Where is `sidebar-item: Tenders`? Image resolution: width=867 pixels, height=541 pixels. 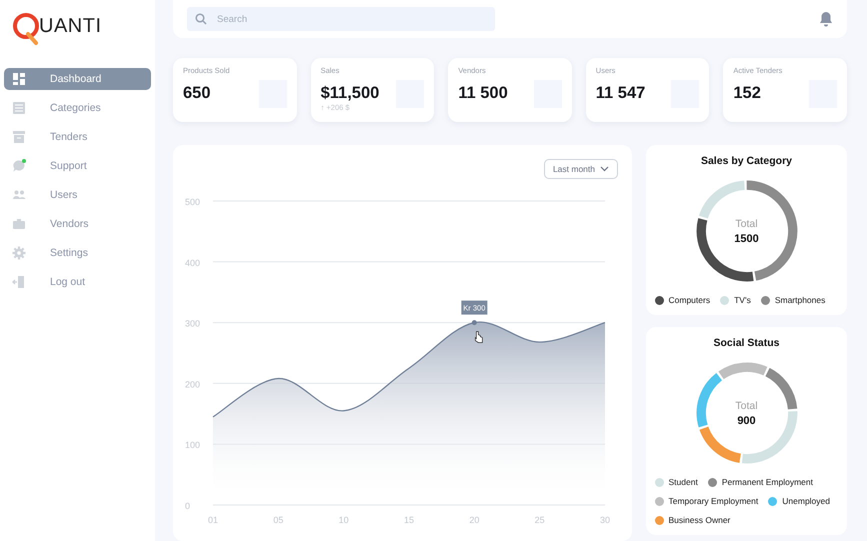
sidebar-item: Tenders is located at coordinates (77, 137).